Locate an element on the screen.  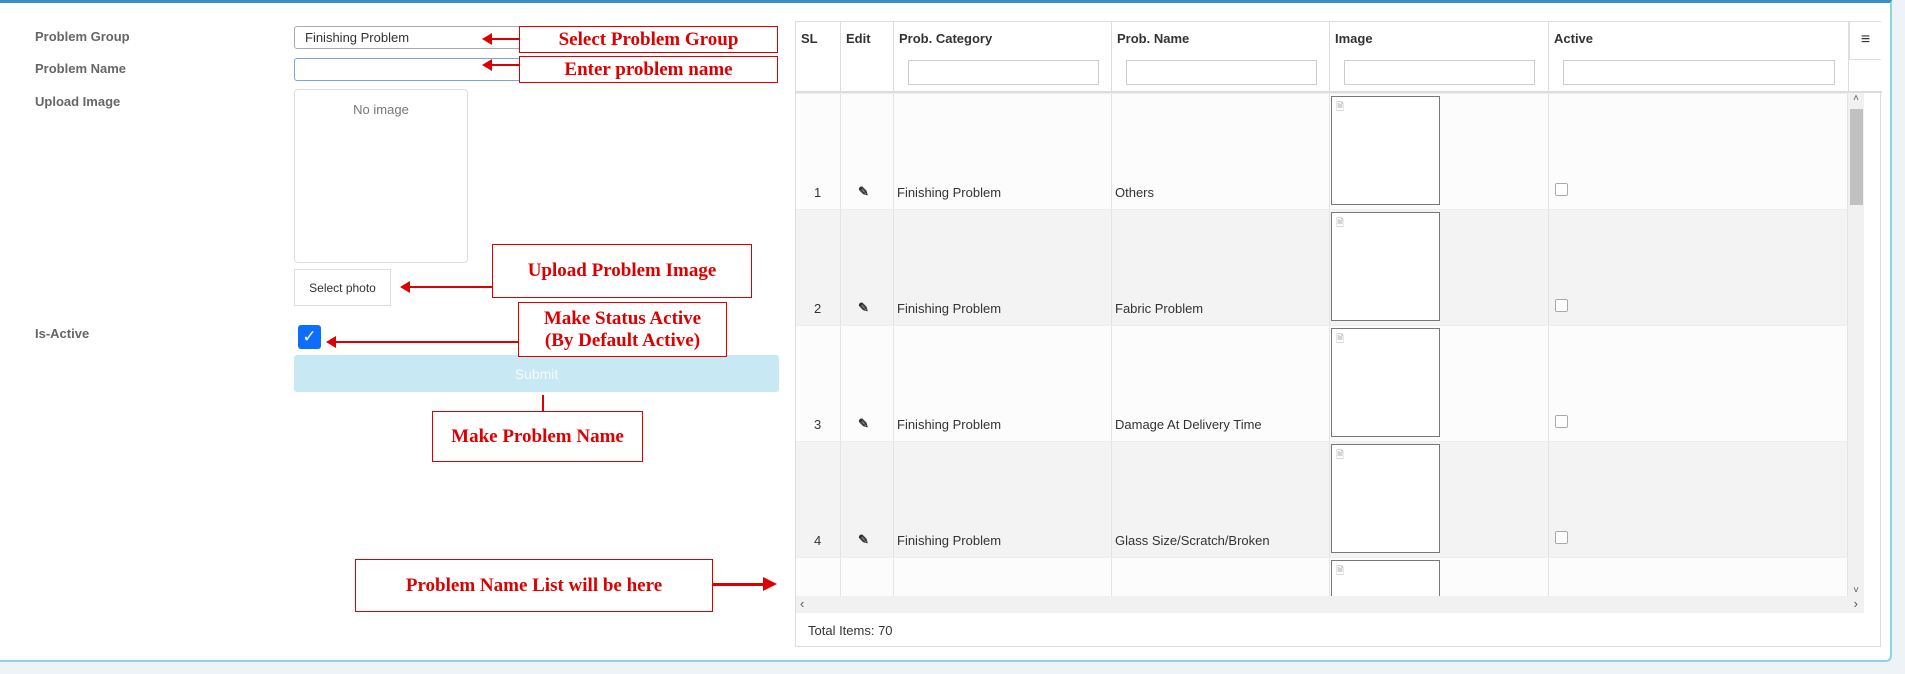
name-text: Glass Size/Scratch/Broken is located at coordinates (1192, 540).